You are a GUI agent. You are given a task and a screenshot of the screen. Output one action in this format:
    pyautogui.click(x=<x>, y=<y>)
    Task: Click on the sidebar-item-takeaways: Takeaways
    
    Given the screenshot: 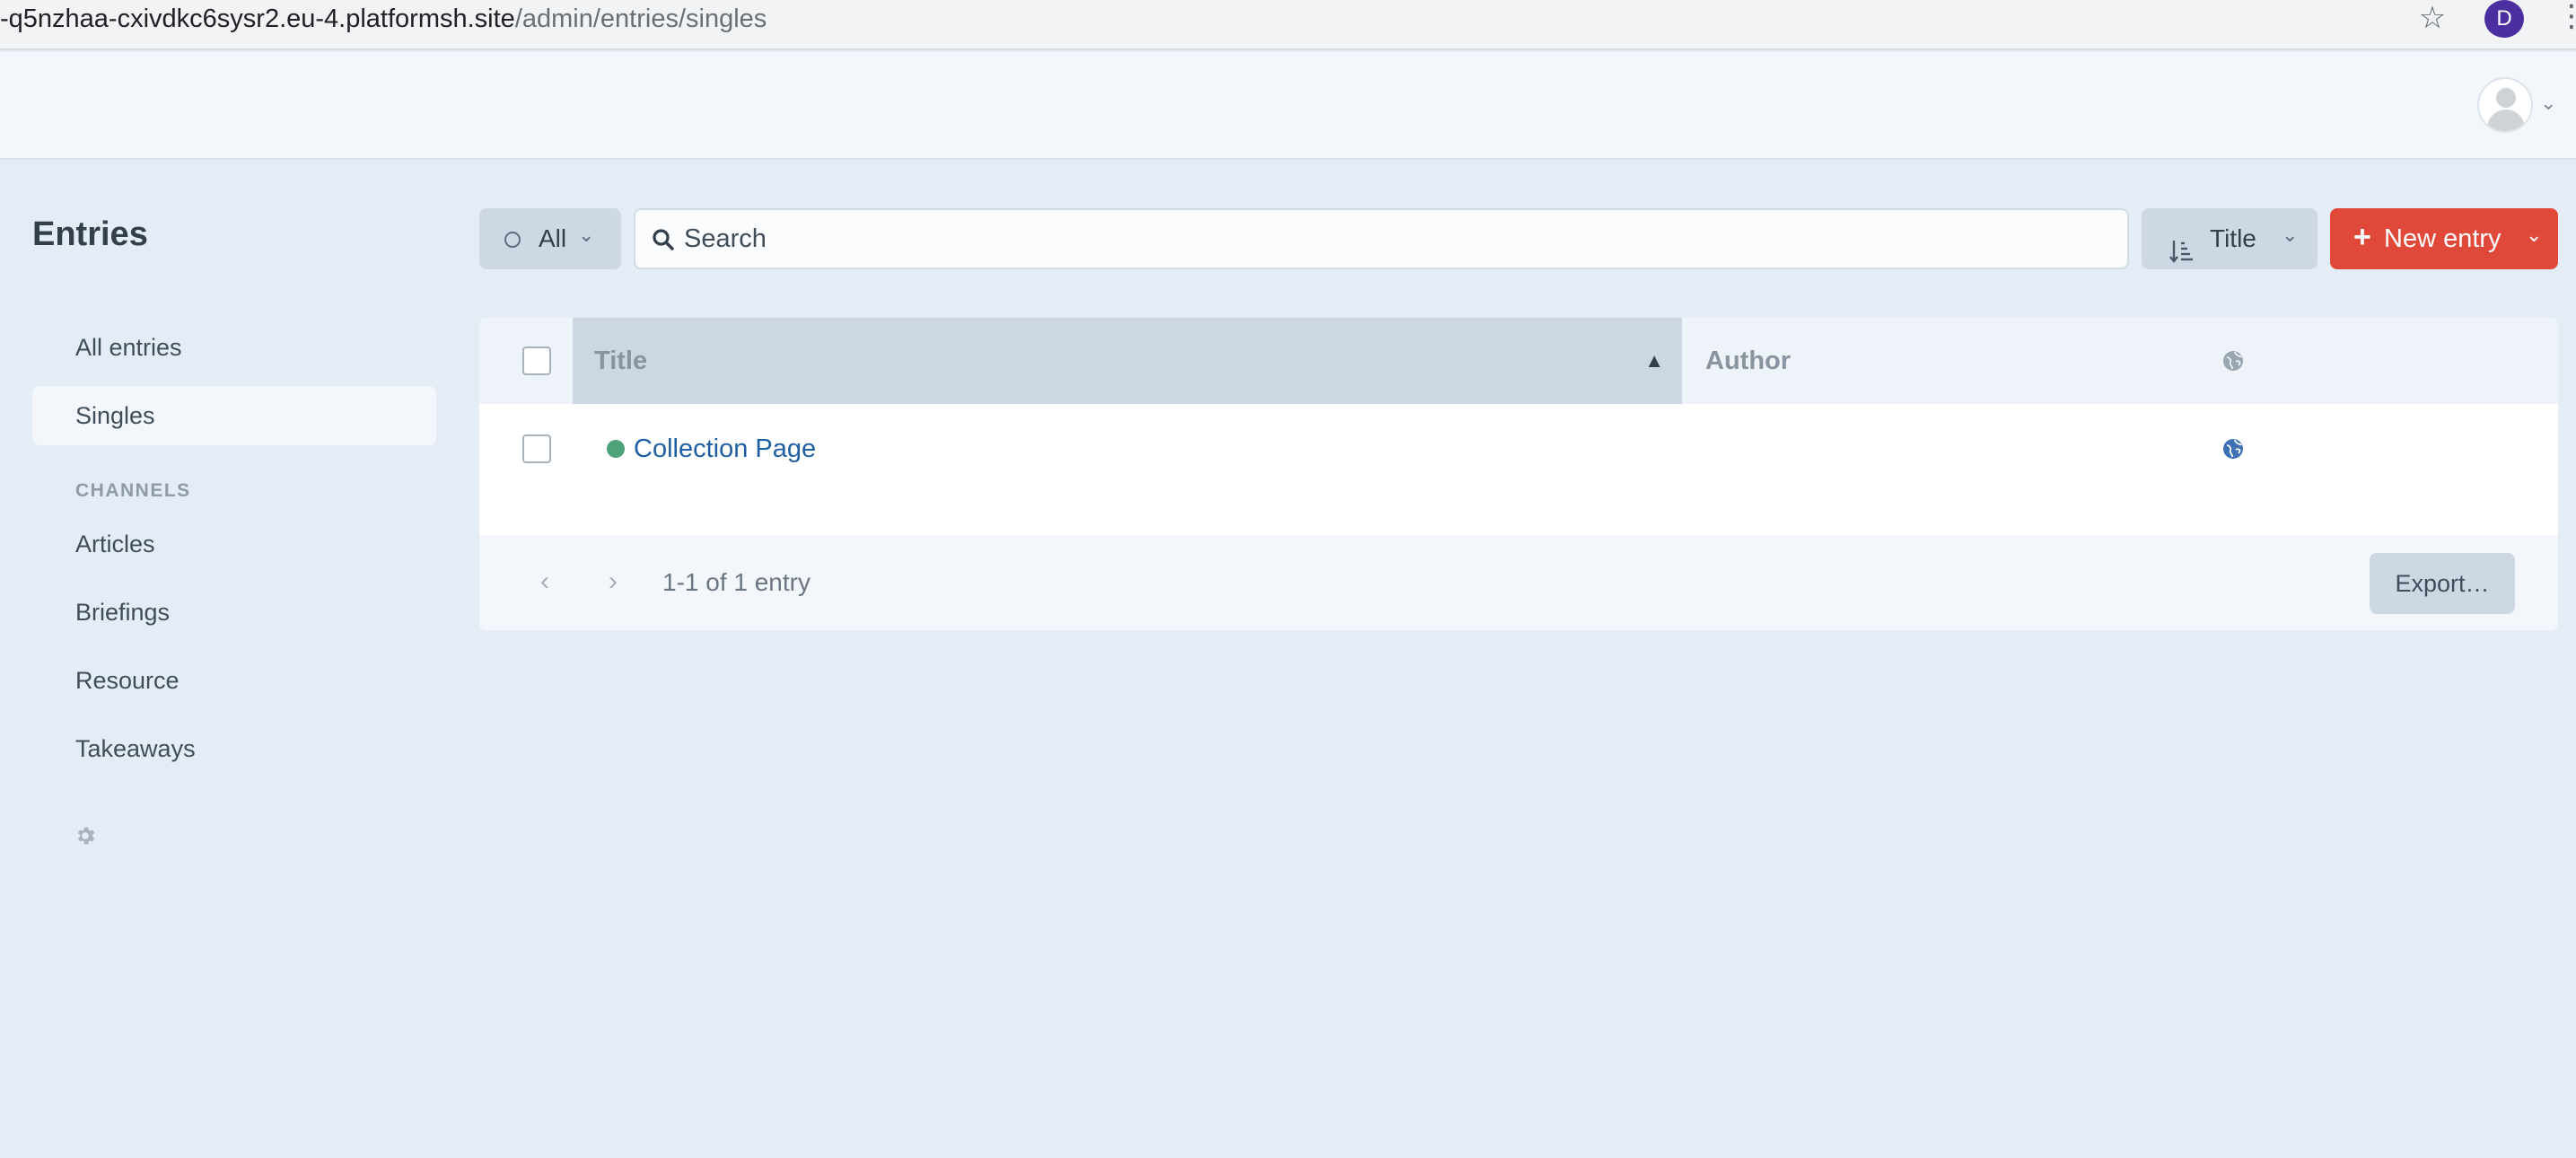 What is the action you would take?
    pyautogui.click(x=234, y=748)
    